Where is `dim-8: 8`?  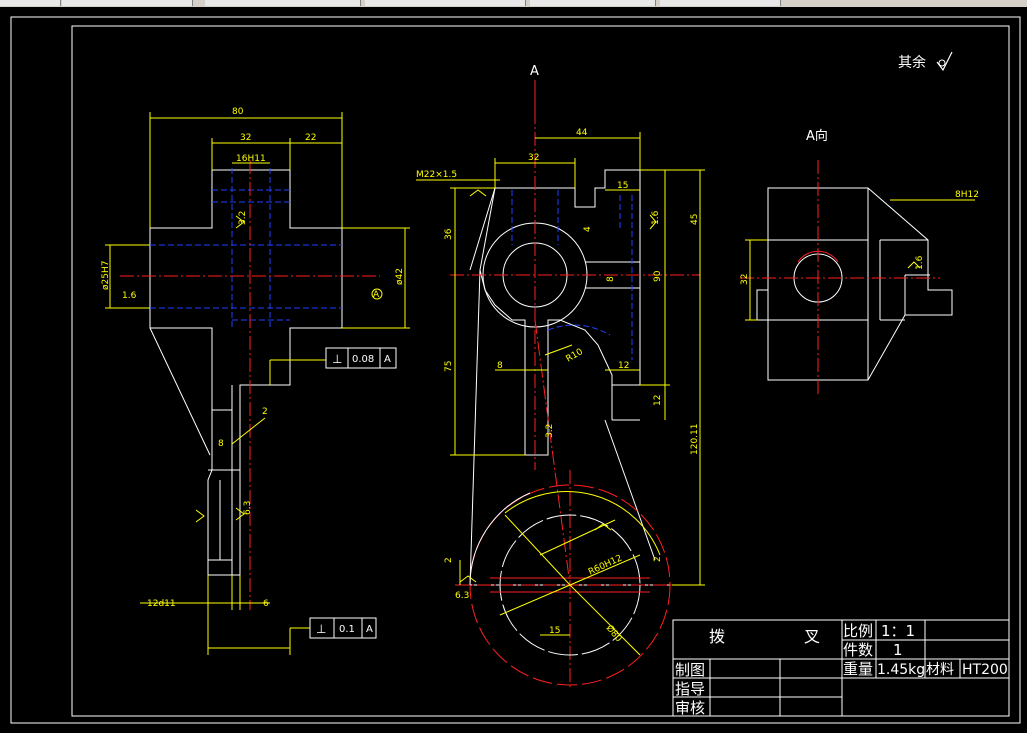
dim-8: 8 is located at coordinates (221, 444).